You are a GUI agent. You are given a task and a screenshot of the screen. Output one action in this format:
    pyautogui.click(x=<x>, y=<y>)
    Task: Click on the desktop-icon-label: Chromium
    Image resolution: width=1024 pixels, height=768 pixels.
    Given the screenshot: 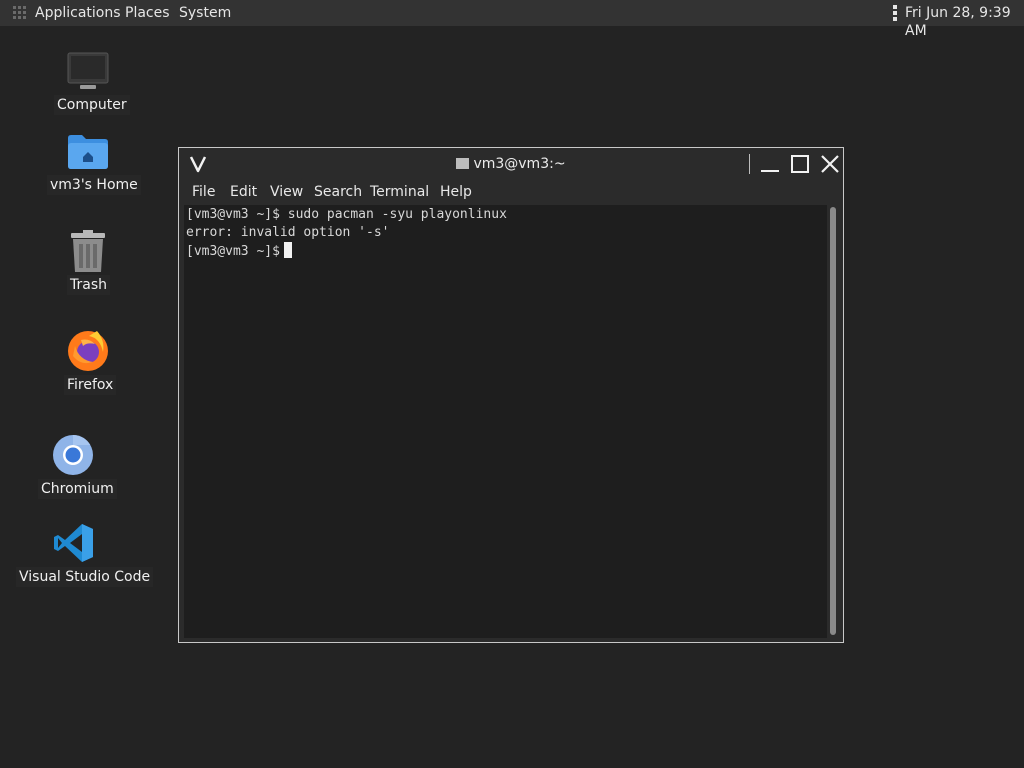 What is the action you would take?
    pyautogui.click(x=77, y=489)
    